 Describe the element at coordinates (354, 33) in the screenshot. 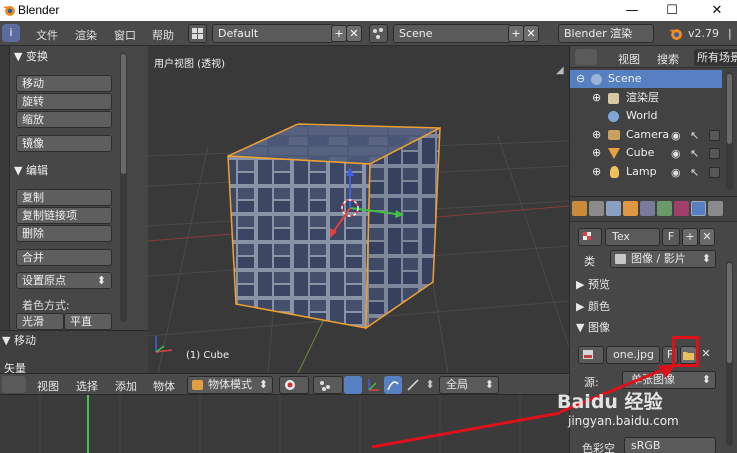

I see `screen-remove-button: ✕` at that location.